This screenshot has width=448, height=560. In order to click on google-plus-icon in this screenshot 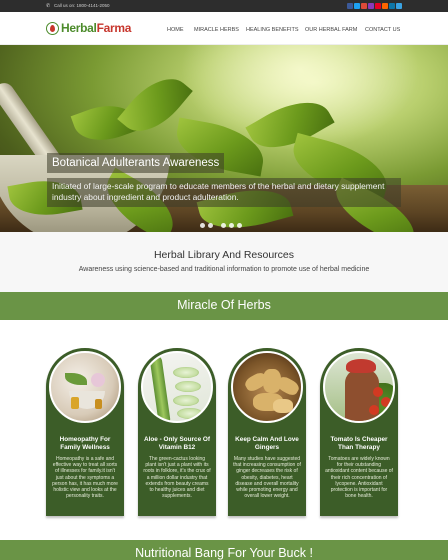, I will do `click(364, 6)`.